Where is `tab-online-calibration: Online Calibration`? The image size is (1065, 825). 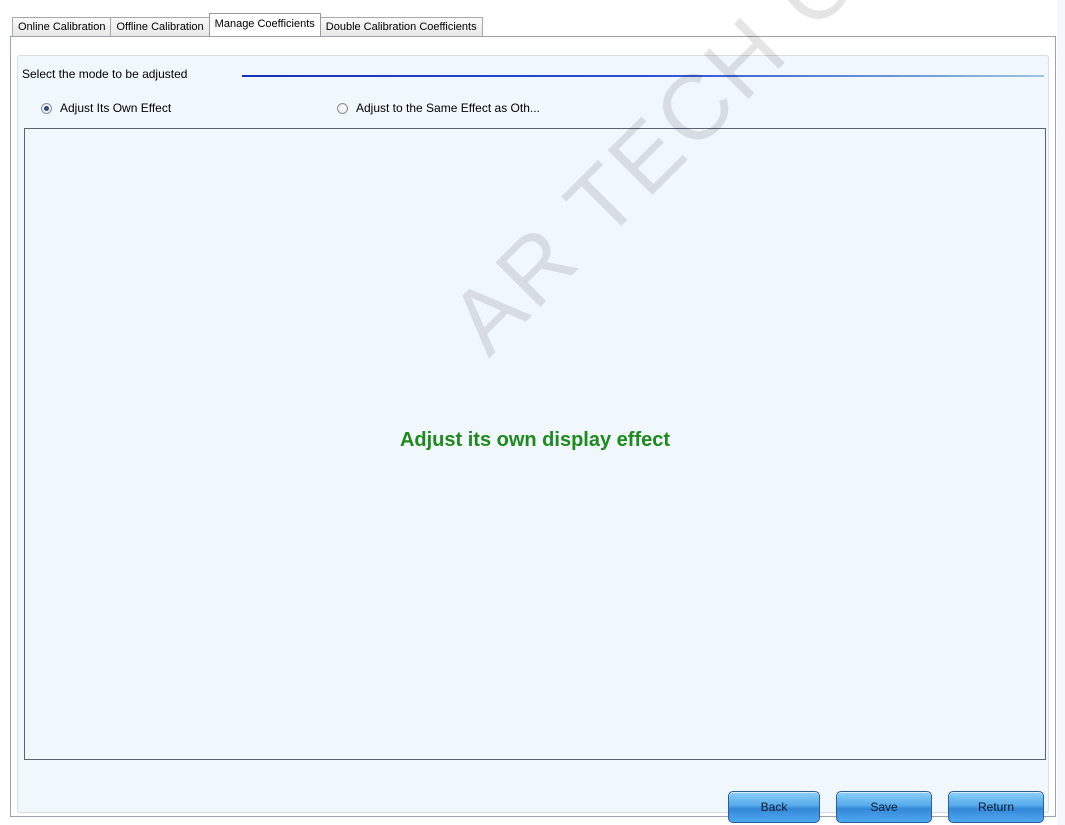 tab-online-calibration: Online Calibration is located at coordinates (62, 26).